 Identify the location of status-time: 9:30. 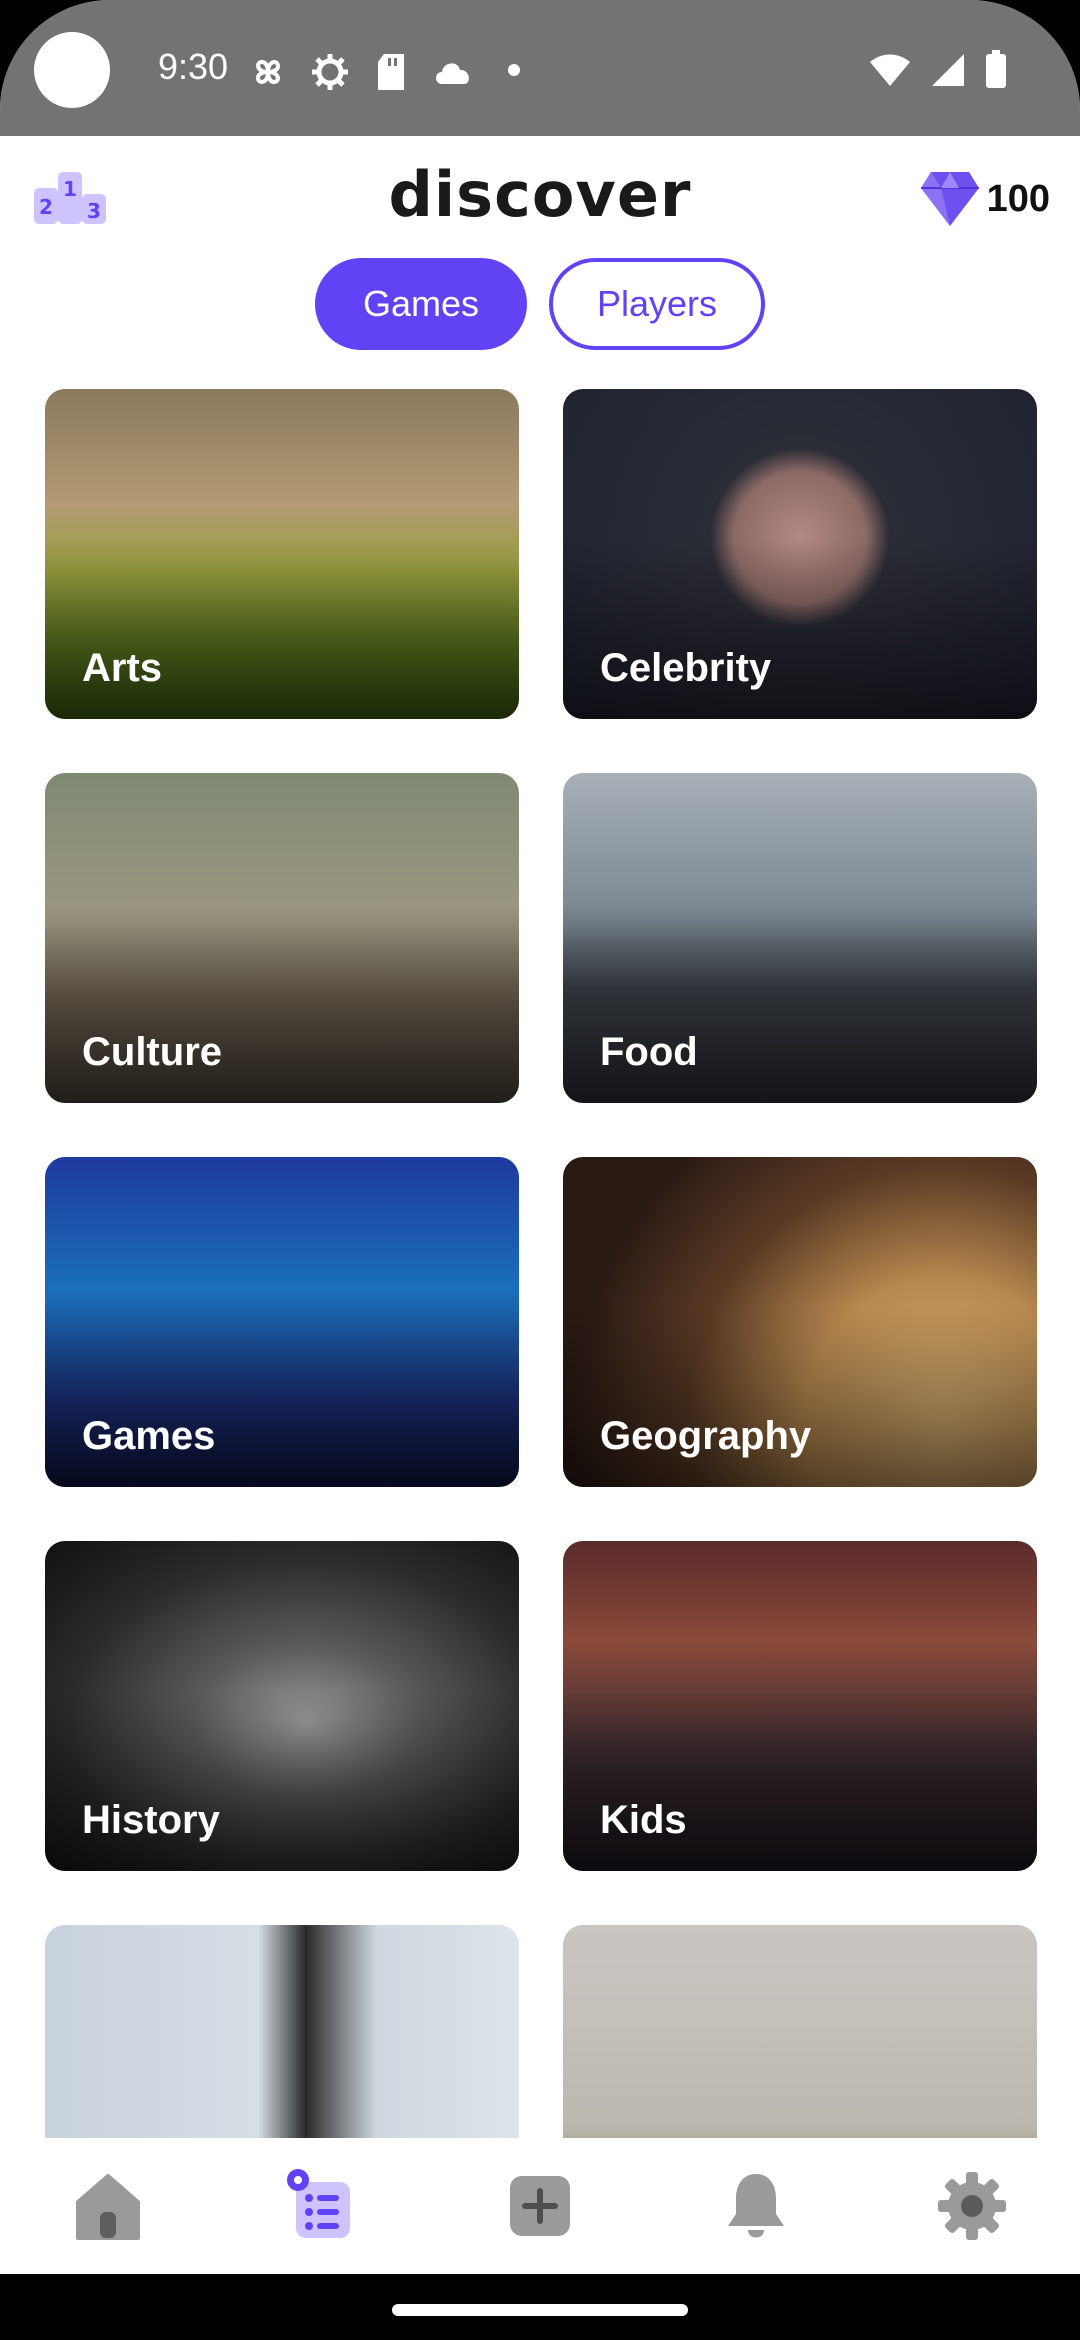
(193, 66).